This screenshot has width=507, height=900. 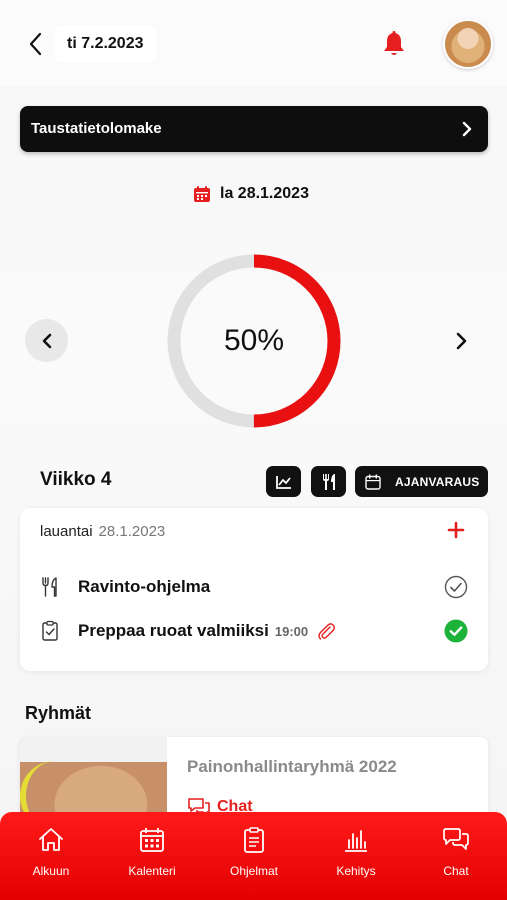 I want to click on tab-label: Kehitys, so click(x=356, y=871).